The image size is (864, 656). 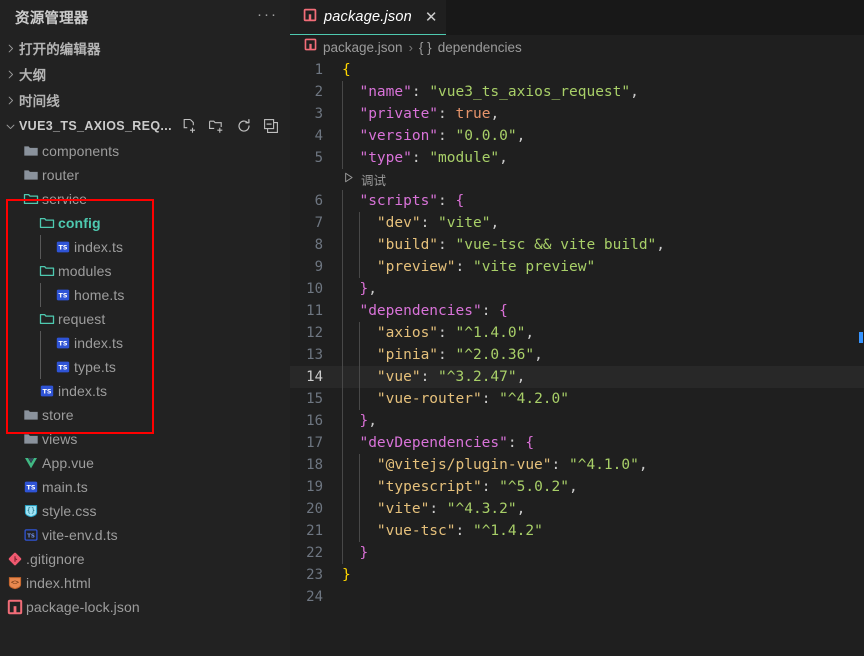 What do you see at coordinates (577, 158) in the screenshot?
I see `code-line: 5 "type": "module",` at bounding box center [577, 158].